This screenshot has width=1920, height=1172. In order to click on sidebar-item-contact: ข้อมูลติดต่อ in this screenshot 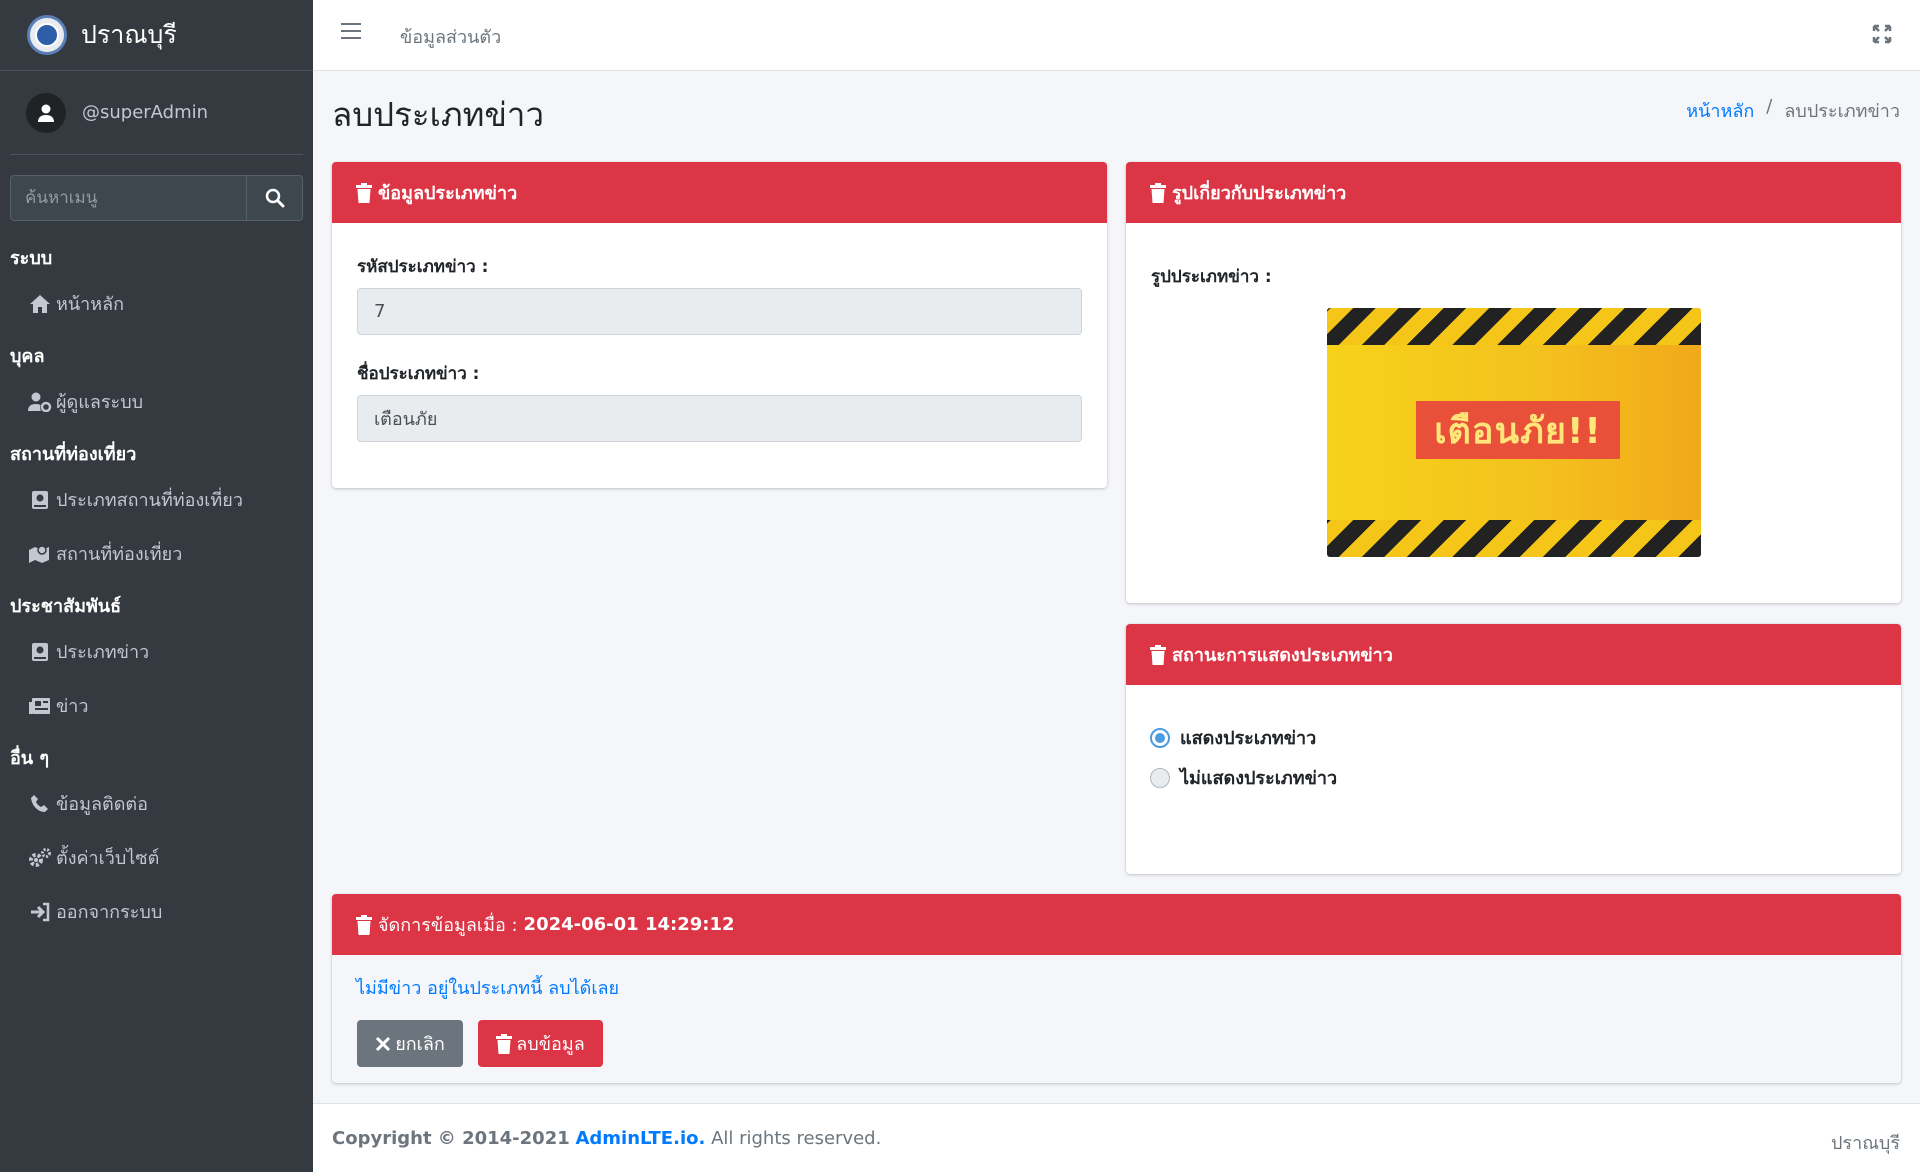, I will do `click(88, 803)`.